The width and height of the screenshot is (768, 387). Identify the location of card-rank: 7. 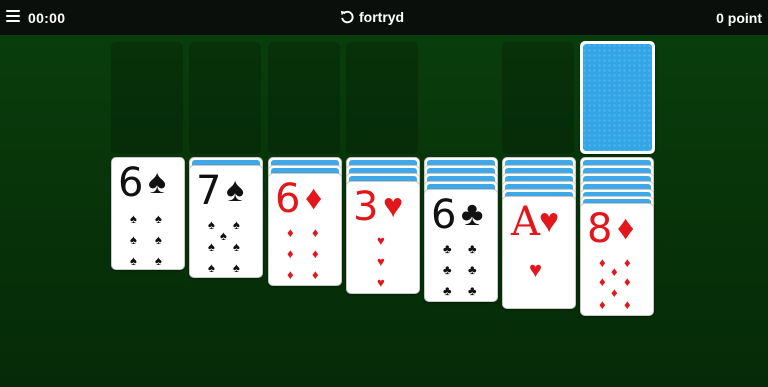
(209, 191).